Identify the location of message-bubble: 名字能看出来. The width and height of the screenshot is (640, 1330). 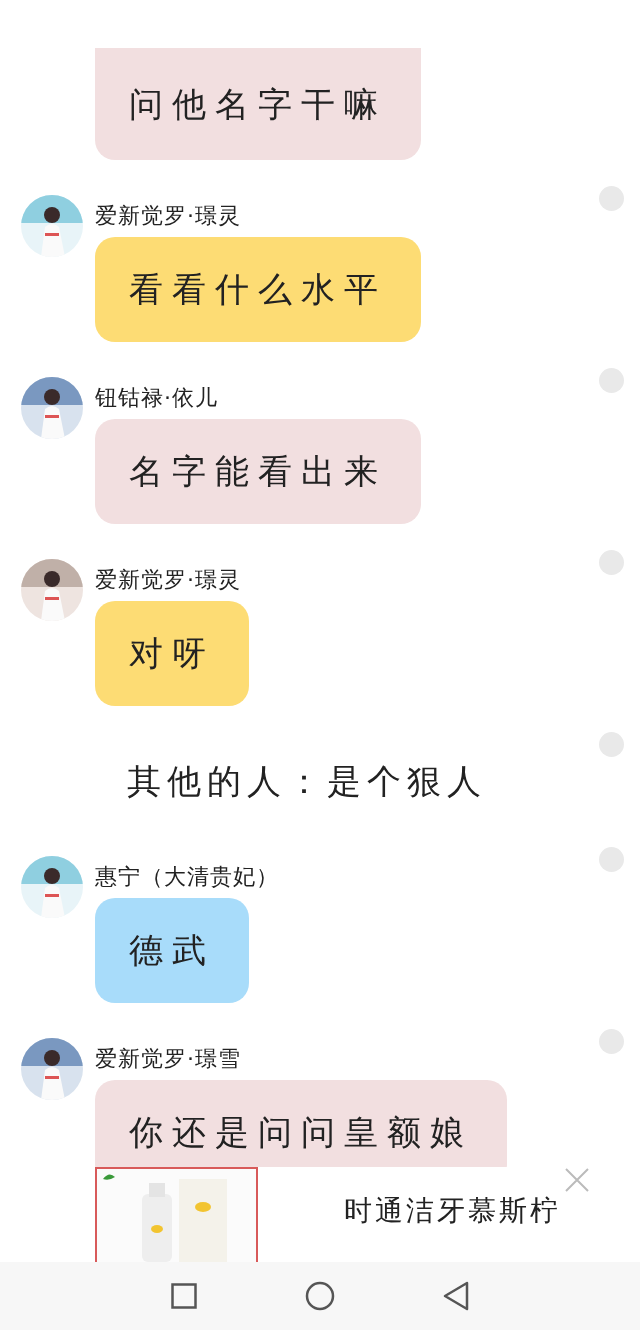
(258, 471).